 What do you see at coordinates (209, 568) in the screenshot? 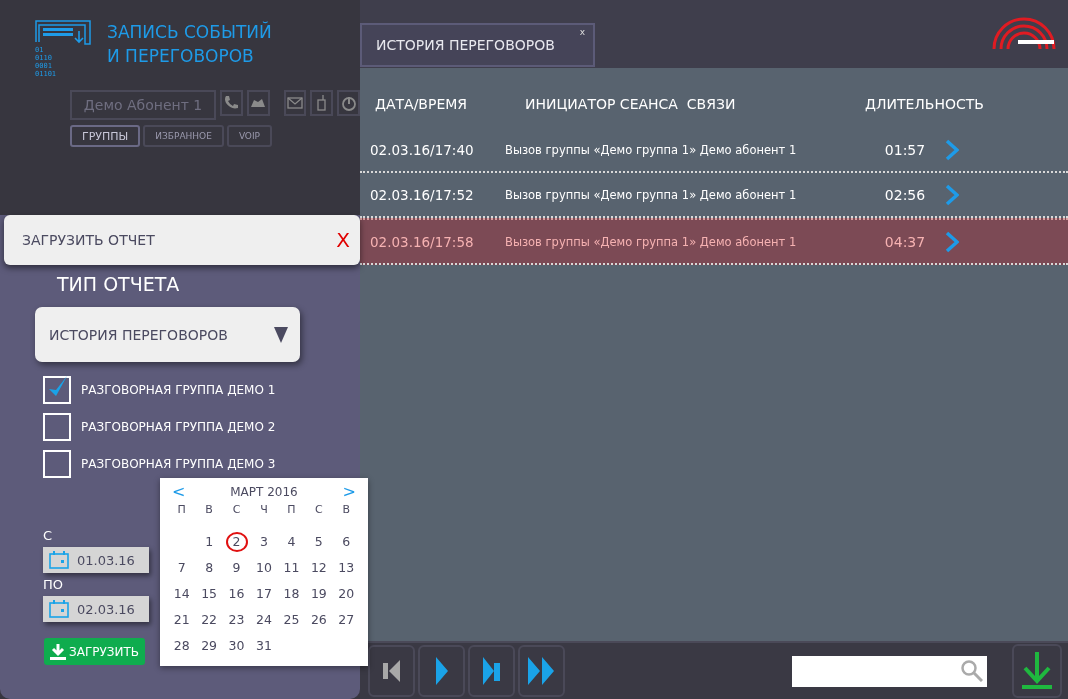
I see `calendar-day: 8` at bounding box center [209, 568].